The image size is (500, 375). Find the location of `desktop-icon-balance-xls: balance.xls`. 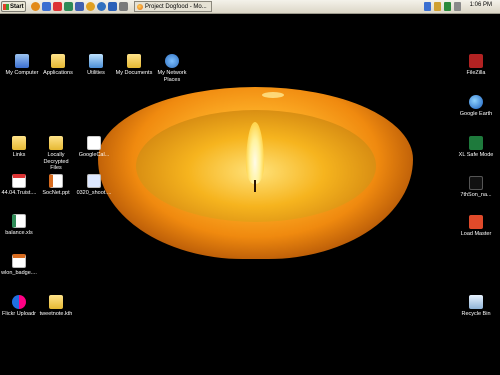

desktop-icon-balance-xls: balance.xls is located at coordinates (20, 225).